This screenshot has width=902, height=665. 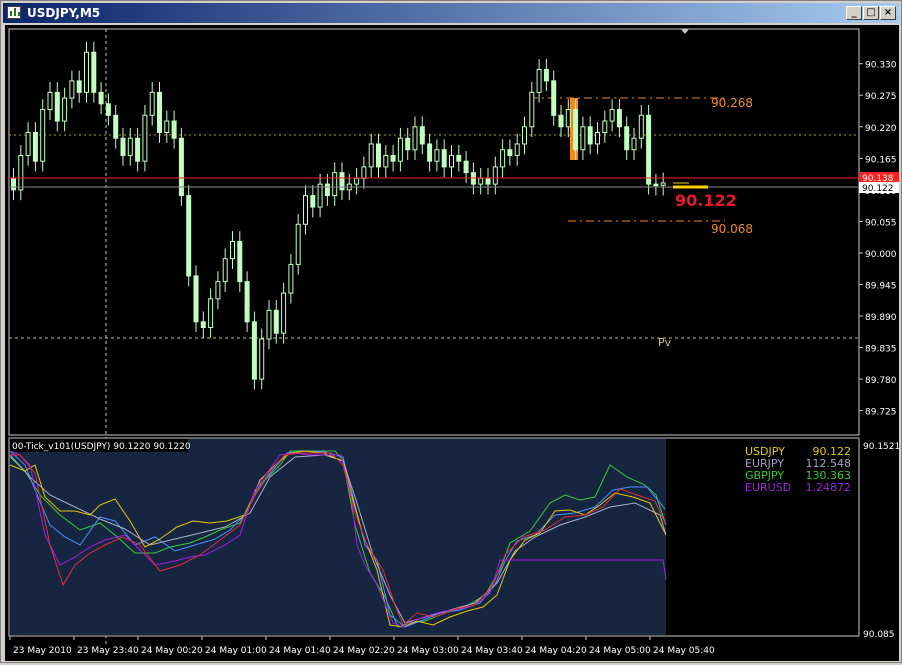 I want to click on price-axis-label: 89.945, so click(x=881, y=286).